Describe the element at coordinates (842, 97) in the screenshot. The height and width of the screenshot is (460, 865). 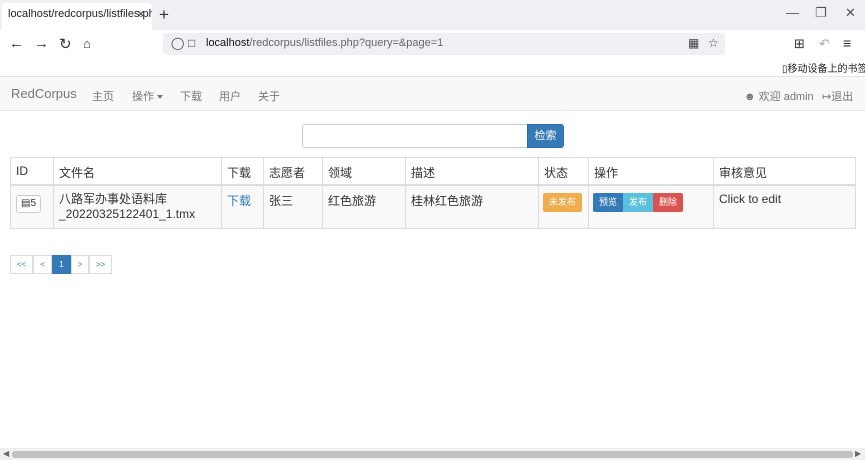
I see `logout-label: 退出` at that location.